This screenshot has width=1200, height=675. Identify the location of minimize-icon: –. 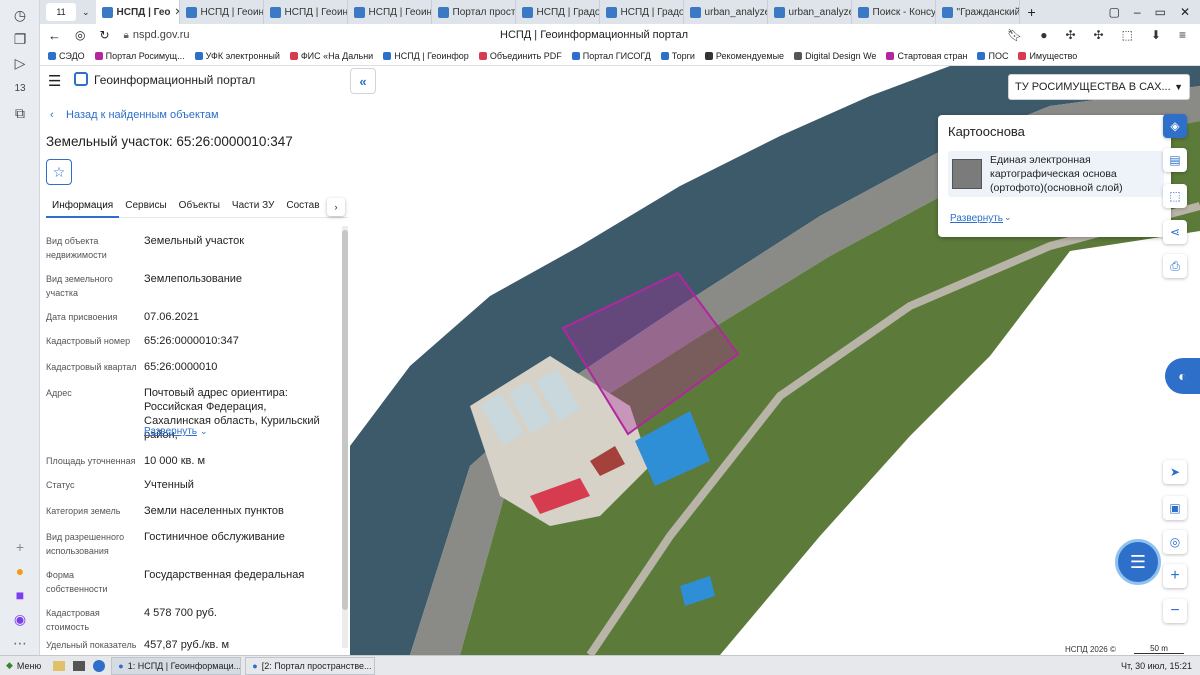
(1137, 12).